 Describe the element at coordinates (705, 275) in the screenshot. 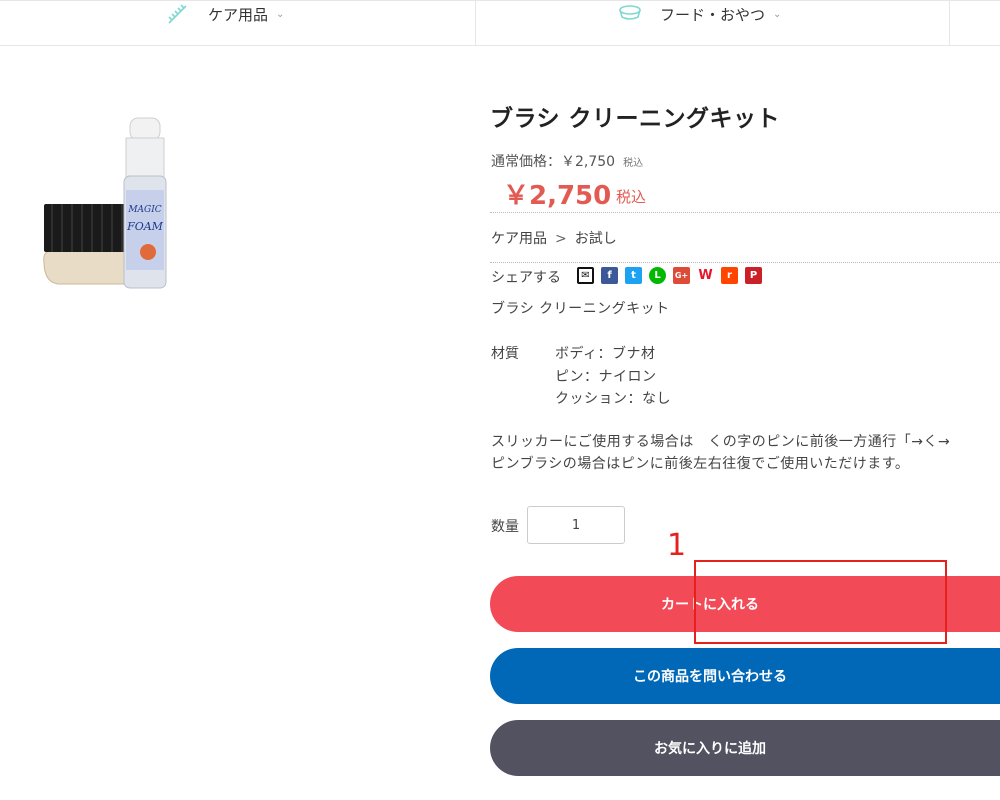

I see `weibo-share-icon: W` at that location.